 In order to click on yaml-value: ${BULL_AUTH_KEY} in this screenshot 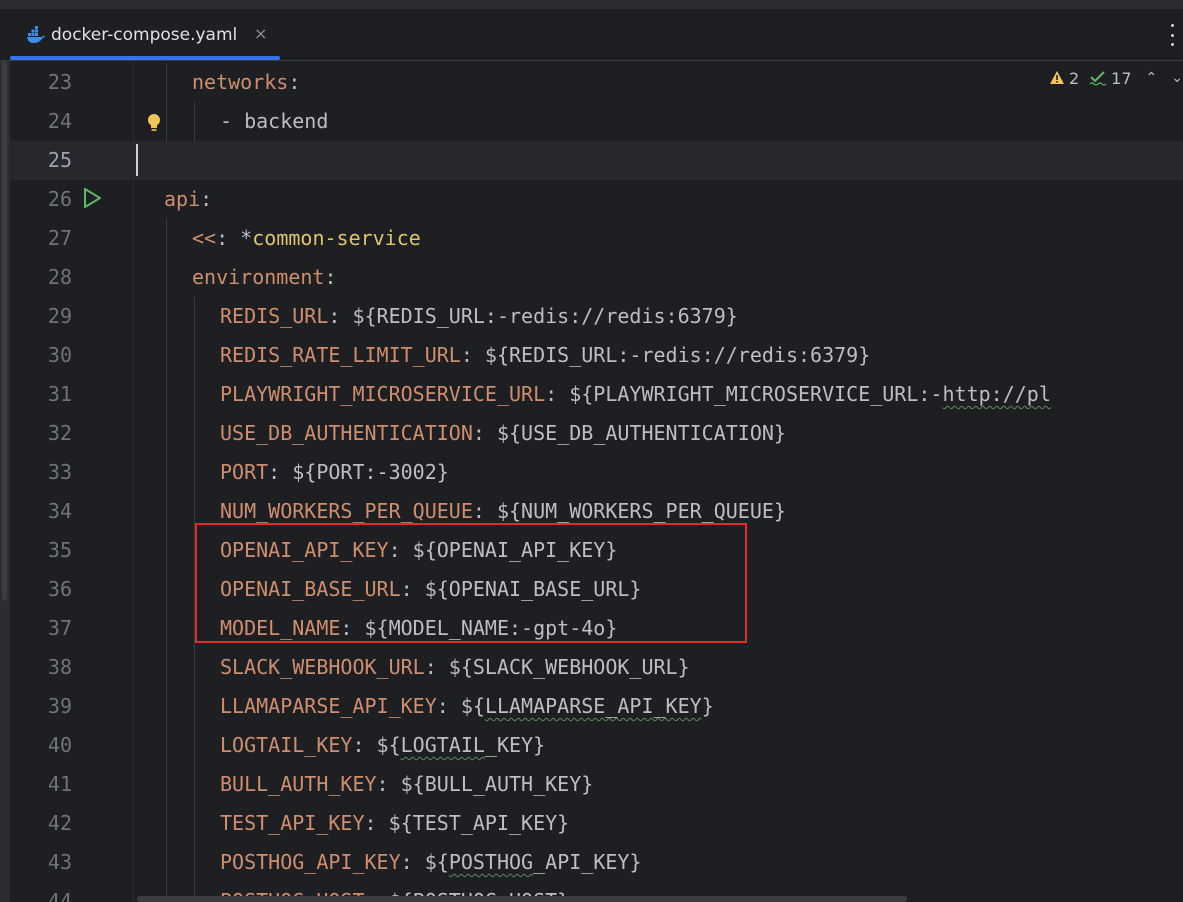, I will do `click(497, 784)`.